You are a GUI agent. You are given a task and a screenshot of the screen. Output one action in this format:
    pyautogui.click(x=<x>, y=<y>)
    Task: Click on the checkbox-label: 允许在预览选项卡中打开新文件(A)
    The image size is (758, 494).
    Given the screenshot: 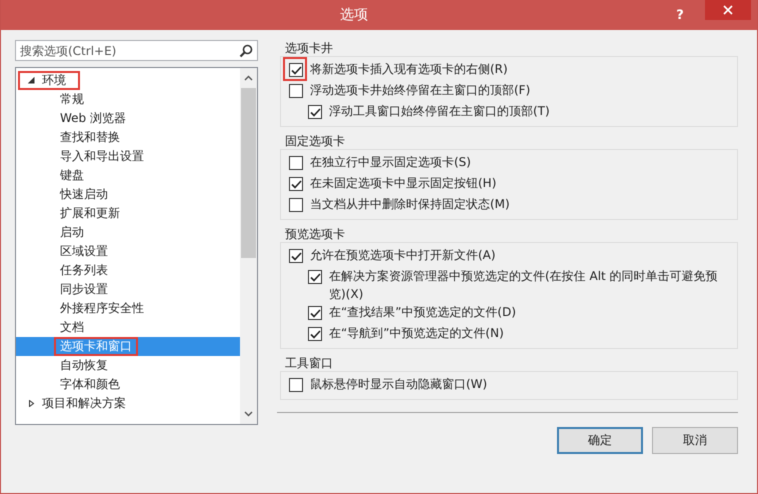 What is the action you would take?
    pyautogui.click(x=403, y=255)
    